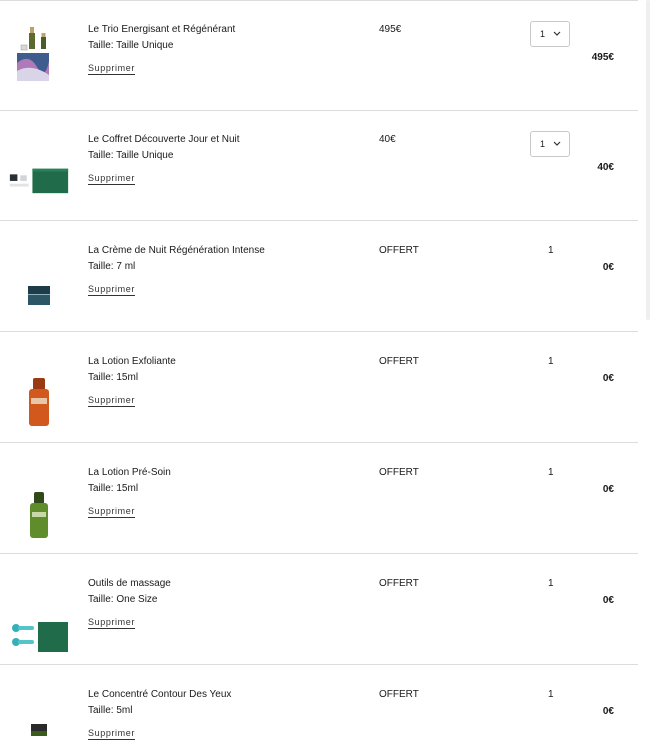 This screenshot has width=650, height=748. What do you see at coordinates (390, 29) in the screenshot?
I see `unit-price: 495€` at bounding box center [390, 29].